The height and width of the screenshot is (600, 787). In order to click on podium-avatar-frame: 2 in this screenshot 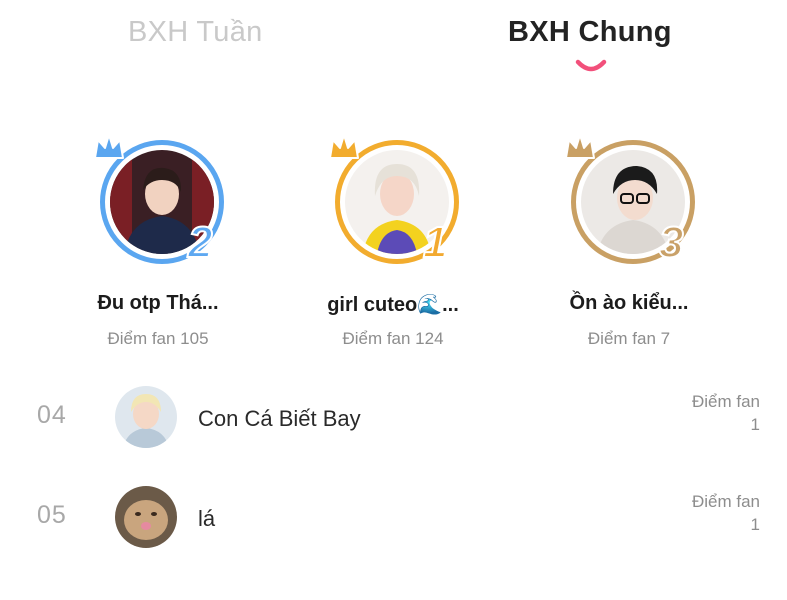, I will do `click(160, 200)`.